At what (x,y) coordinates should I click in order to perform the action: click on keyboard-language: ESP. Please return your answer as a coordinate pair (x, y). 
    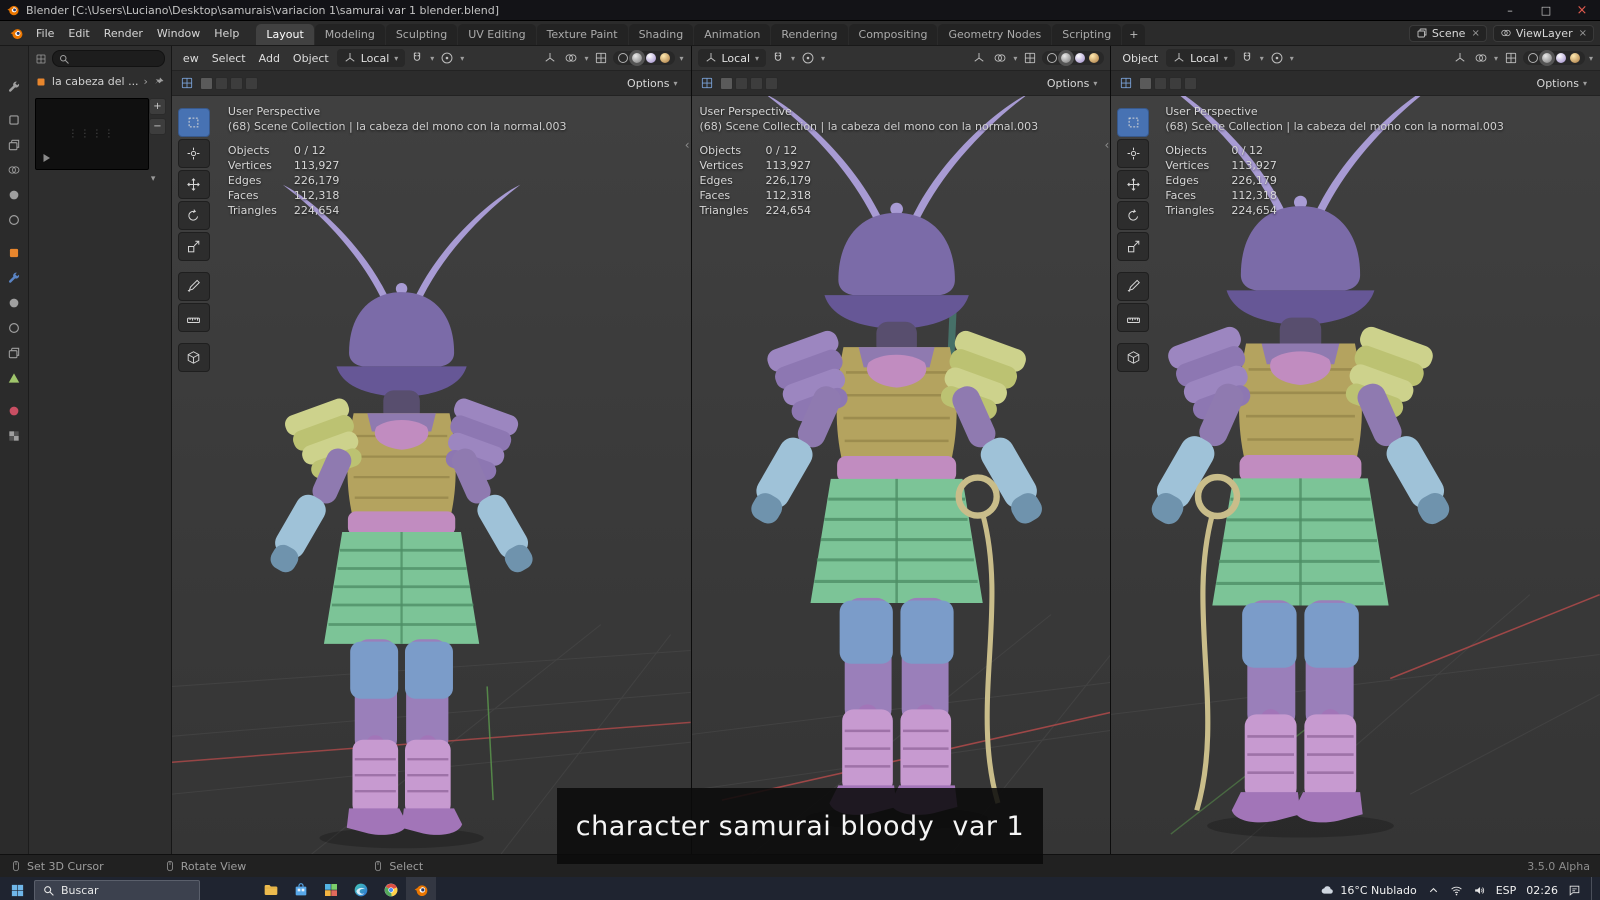
    Looking at the image, I should click on (1506, 890).